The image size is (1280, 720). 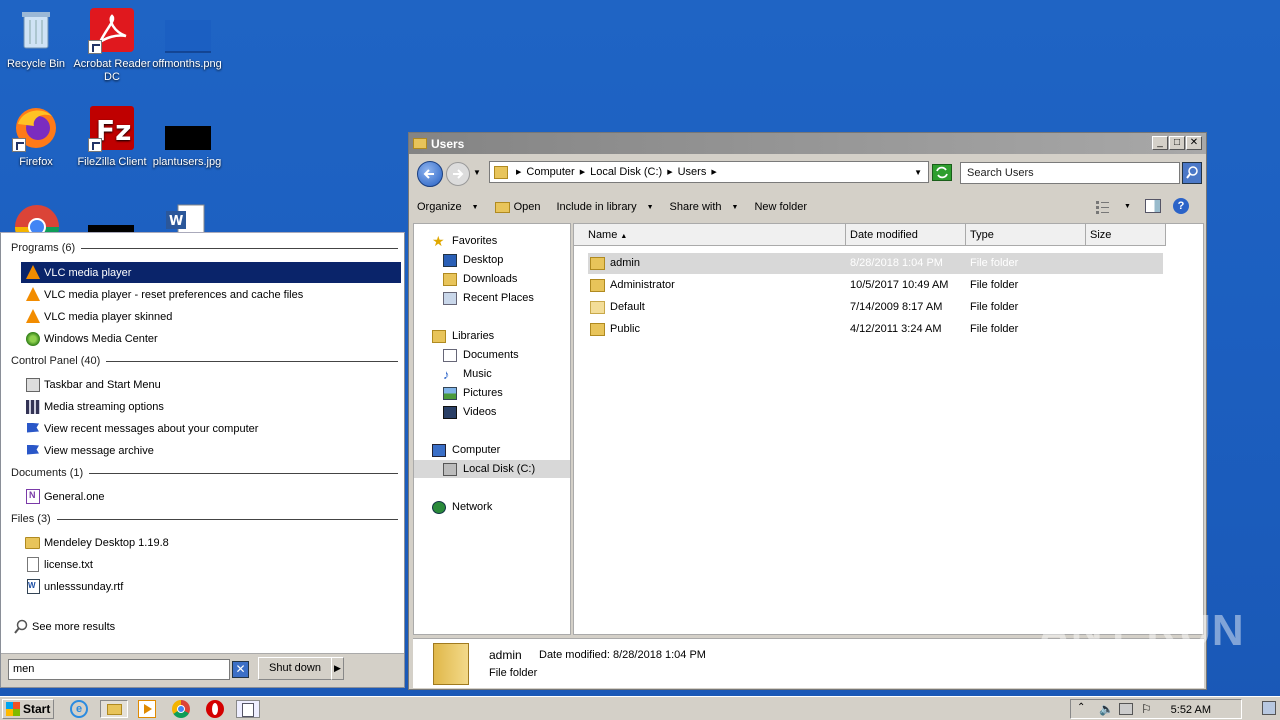 I want to click on windows-logo-icon, so click(x=13, y=709).